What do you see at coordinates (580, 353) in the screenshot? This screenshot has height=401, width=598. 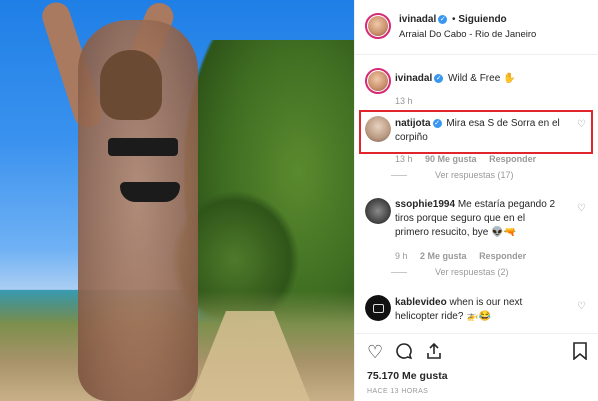 I see `bookmark-icon` at bounding box center [580, 353].